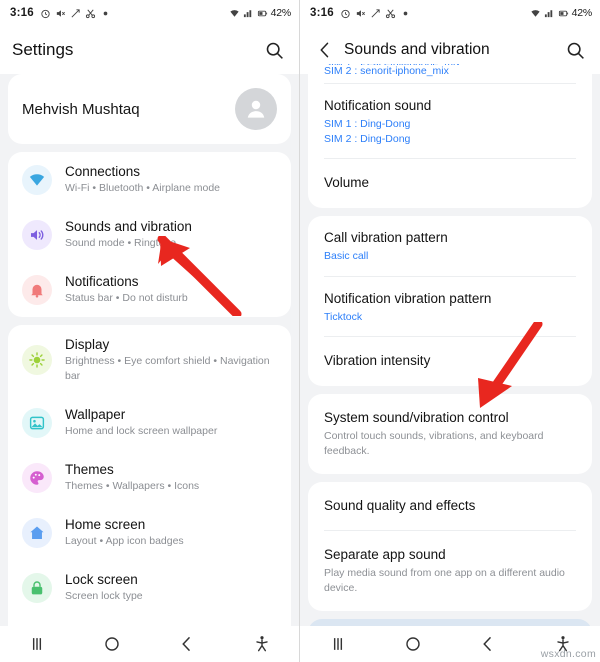 The width and height of the screenshot is (600, 662). I want to click on sidebar-item-text: Home screen Layout • App icon badges, so click(124, 532).